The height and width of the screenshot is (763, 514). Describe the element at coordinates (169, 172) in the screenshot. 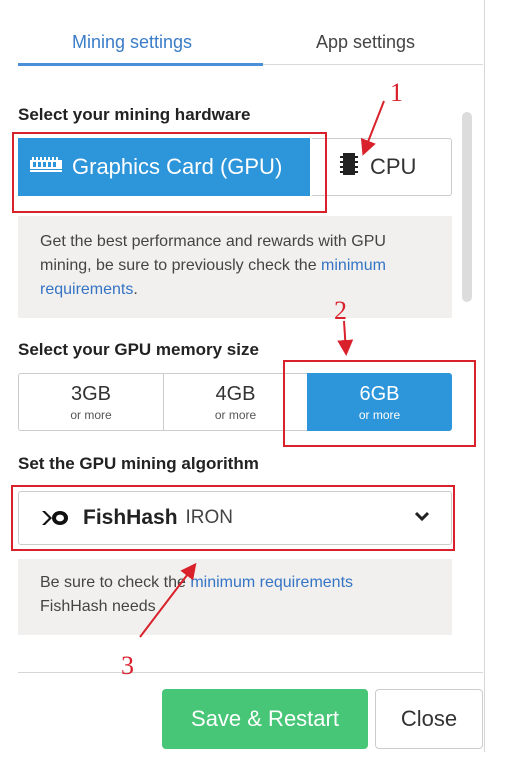

I see `annotation-box-gpu` at that location.